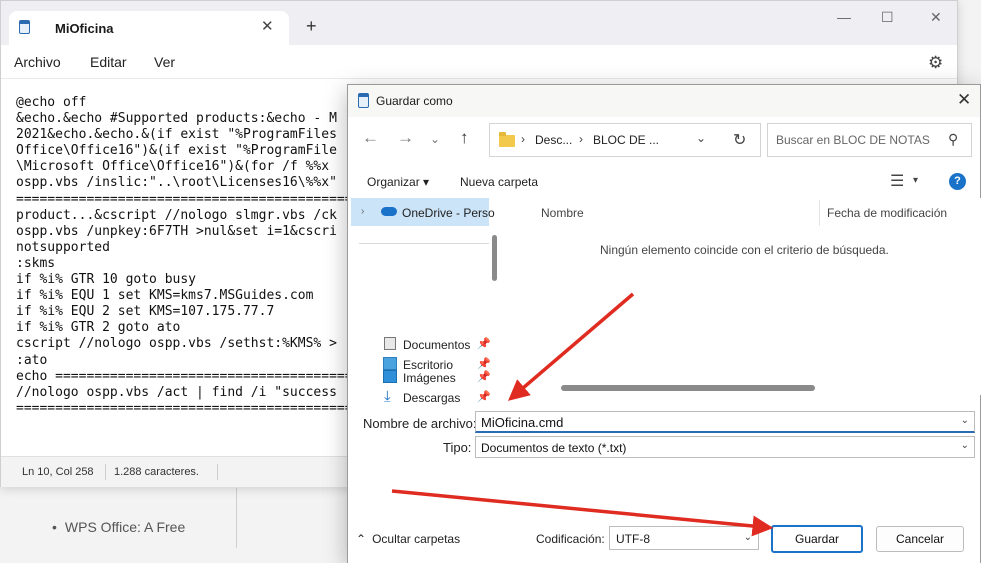 This screenshot has height=563, width=981. I want to click on gear-icon: ⚙, so click(935, 63).